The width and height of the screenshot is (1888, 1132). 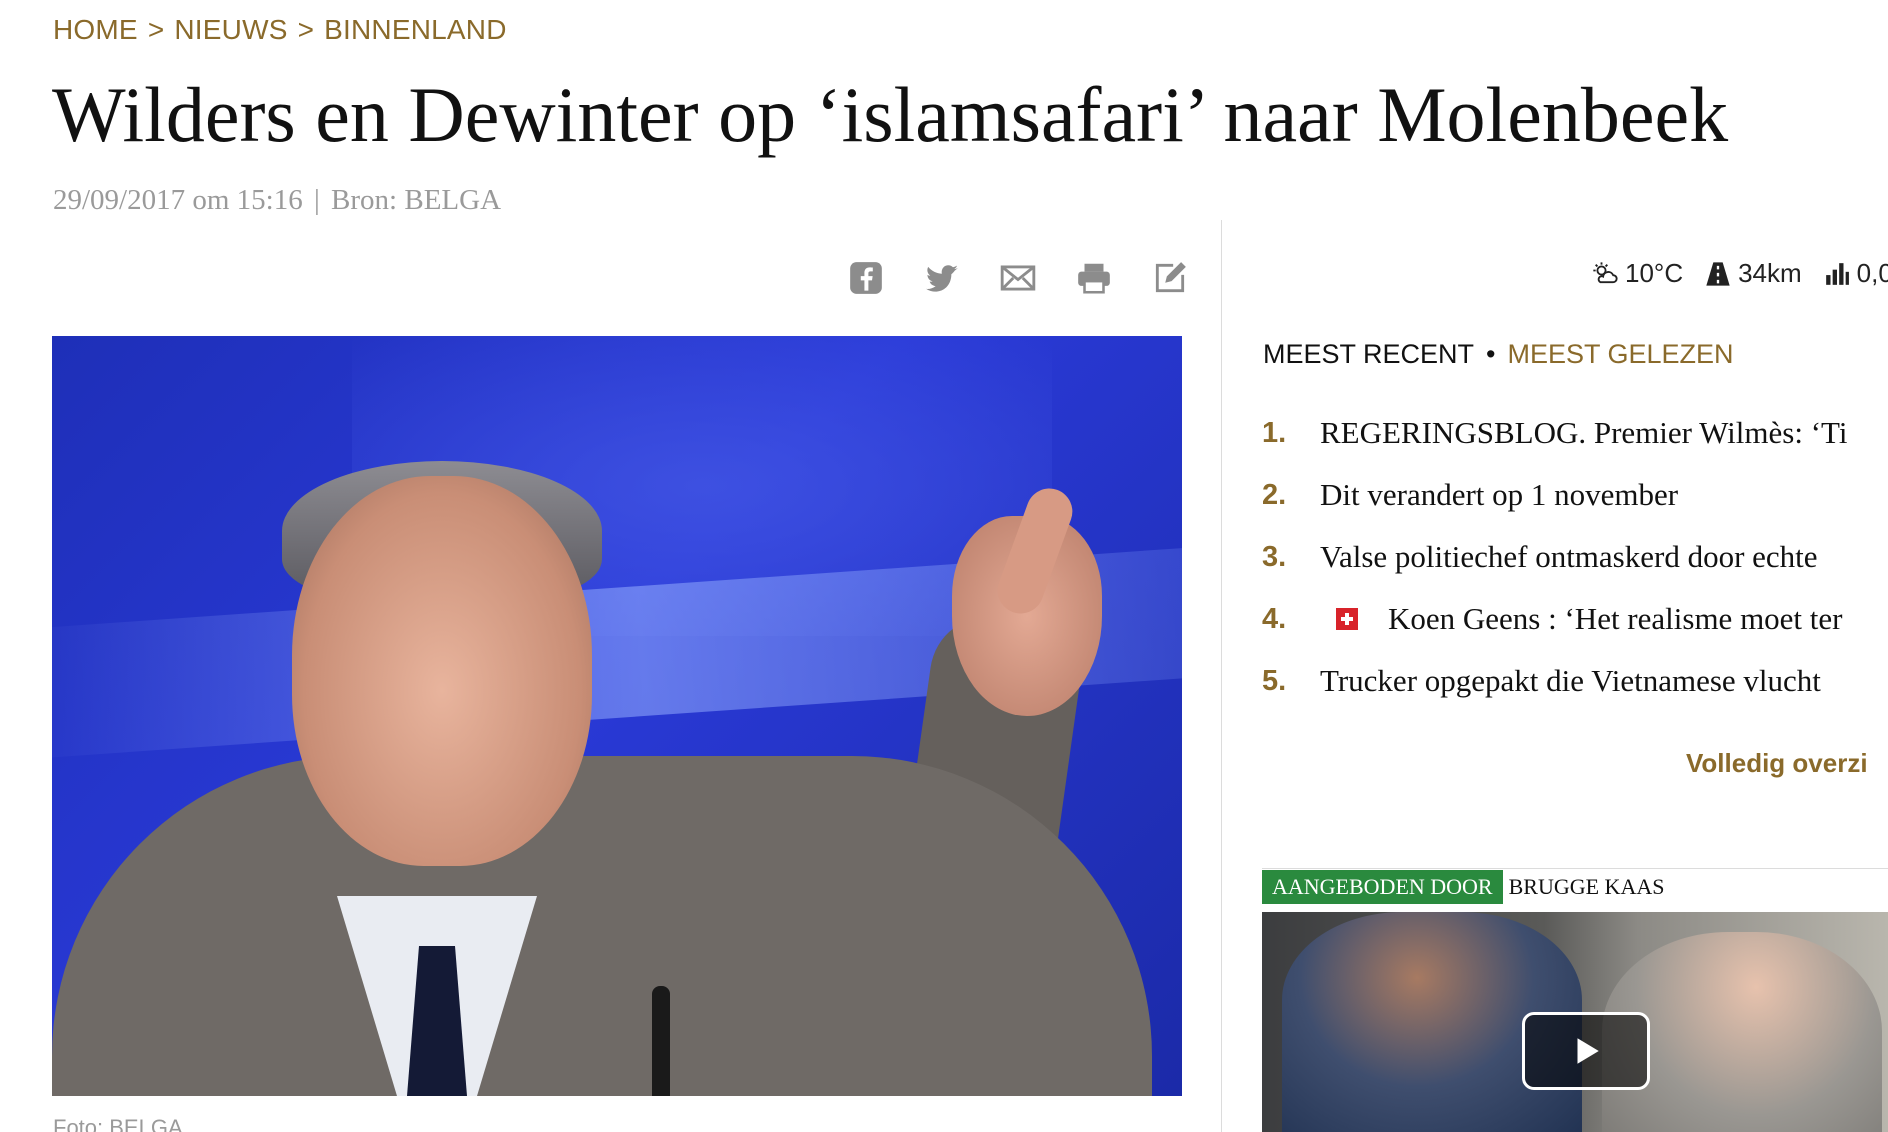 What do you see at coordinates (1605, 274) in the screenshot?
I see `partly-cloudy-icon` at bounding box center [1605, 274].